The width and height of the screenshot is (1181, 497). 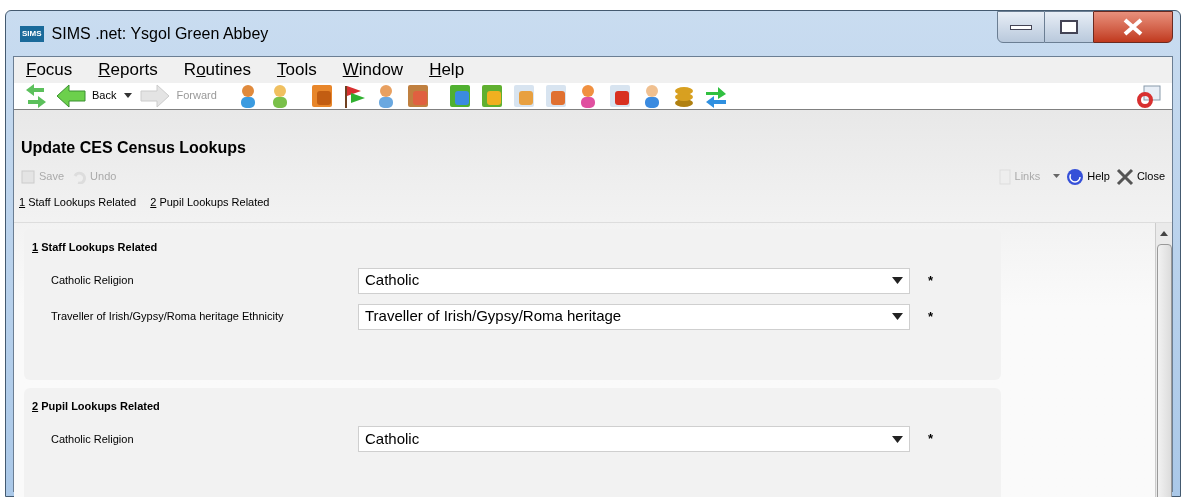 What do you see at coordinates (32, 33) in the screenshot?
I see `app-logo: SIMS` at bounding box center [32, 33].